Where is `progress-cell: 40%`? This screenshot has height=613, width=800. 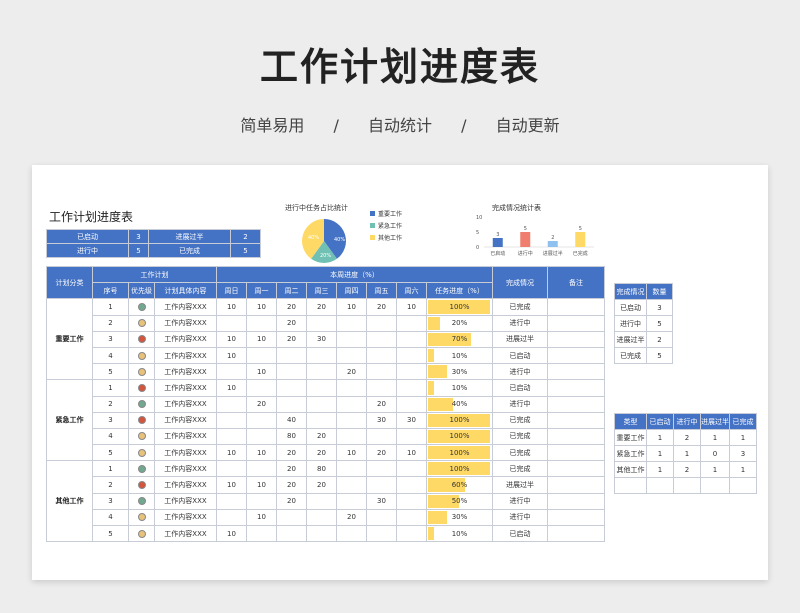 progress-cell: 40% is located at coordinates (459, 404).